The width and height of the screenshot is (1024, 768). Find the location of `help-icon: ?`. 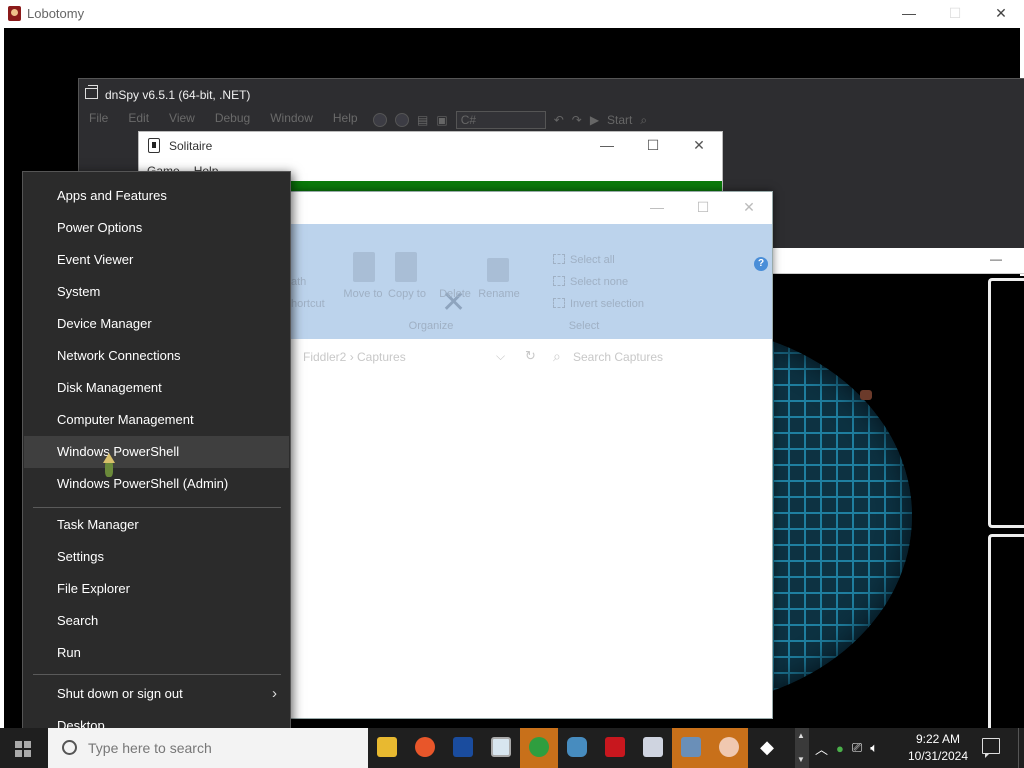

help-icon: ? is located at coordinates (761, 264).